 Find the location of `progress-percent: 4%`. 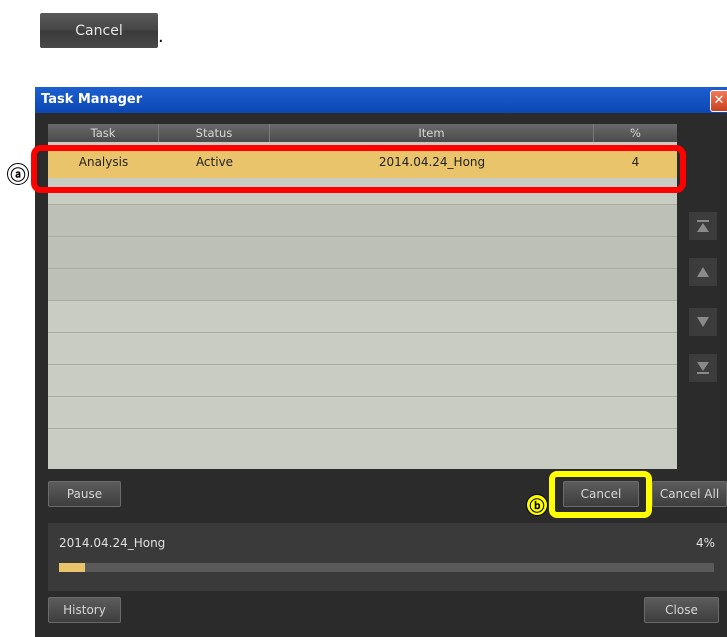

progress-percent: 4% is located at coordinates (705, 543).